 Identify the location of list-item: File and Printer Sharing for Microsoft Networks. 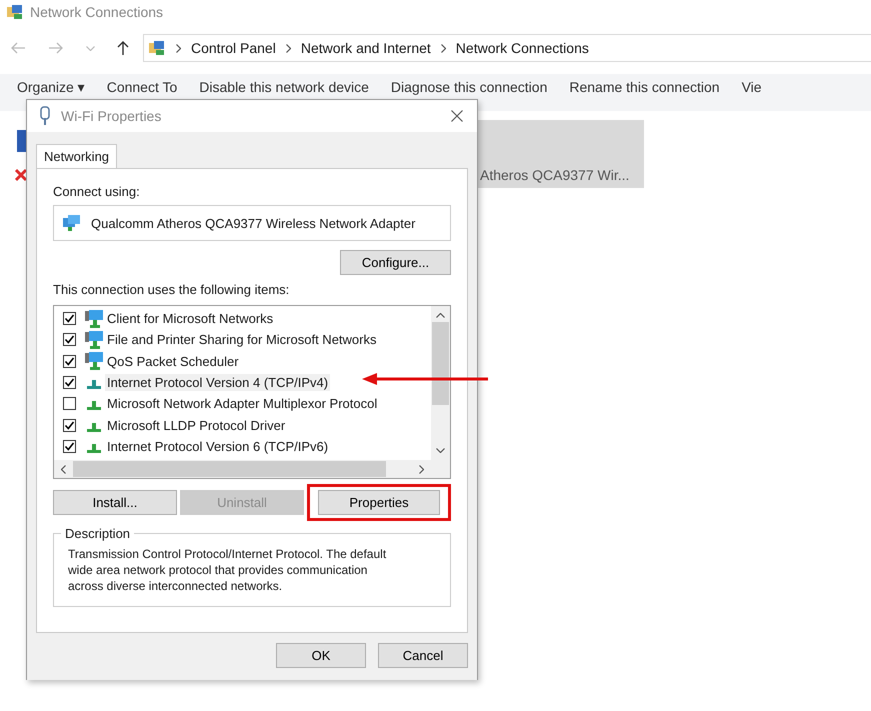
(241, 339).